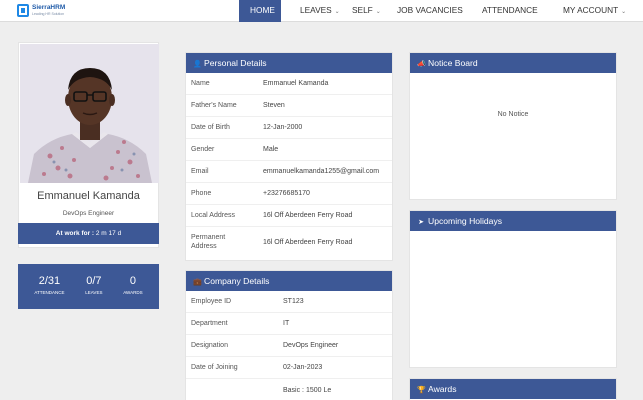 The image size is (643, 400). Describe the element at coordinates (303, 367) in the screenshot. I see `detail-value: 02-Jan-2023` at that location.